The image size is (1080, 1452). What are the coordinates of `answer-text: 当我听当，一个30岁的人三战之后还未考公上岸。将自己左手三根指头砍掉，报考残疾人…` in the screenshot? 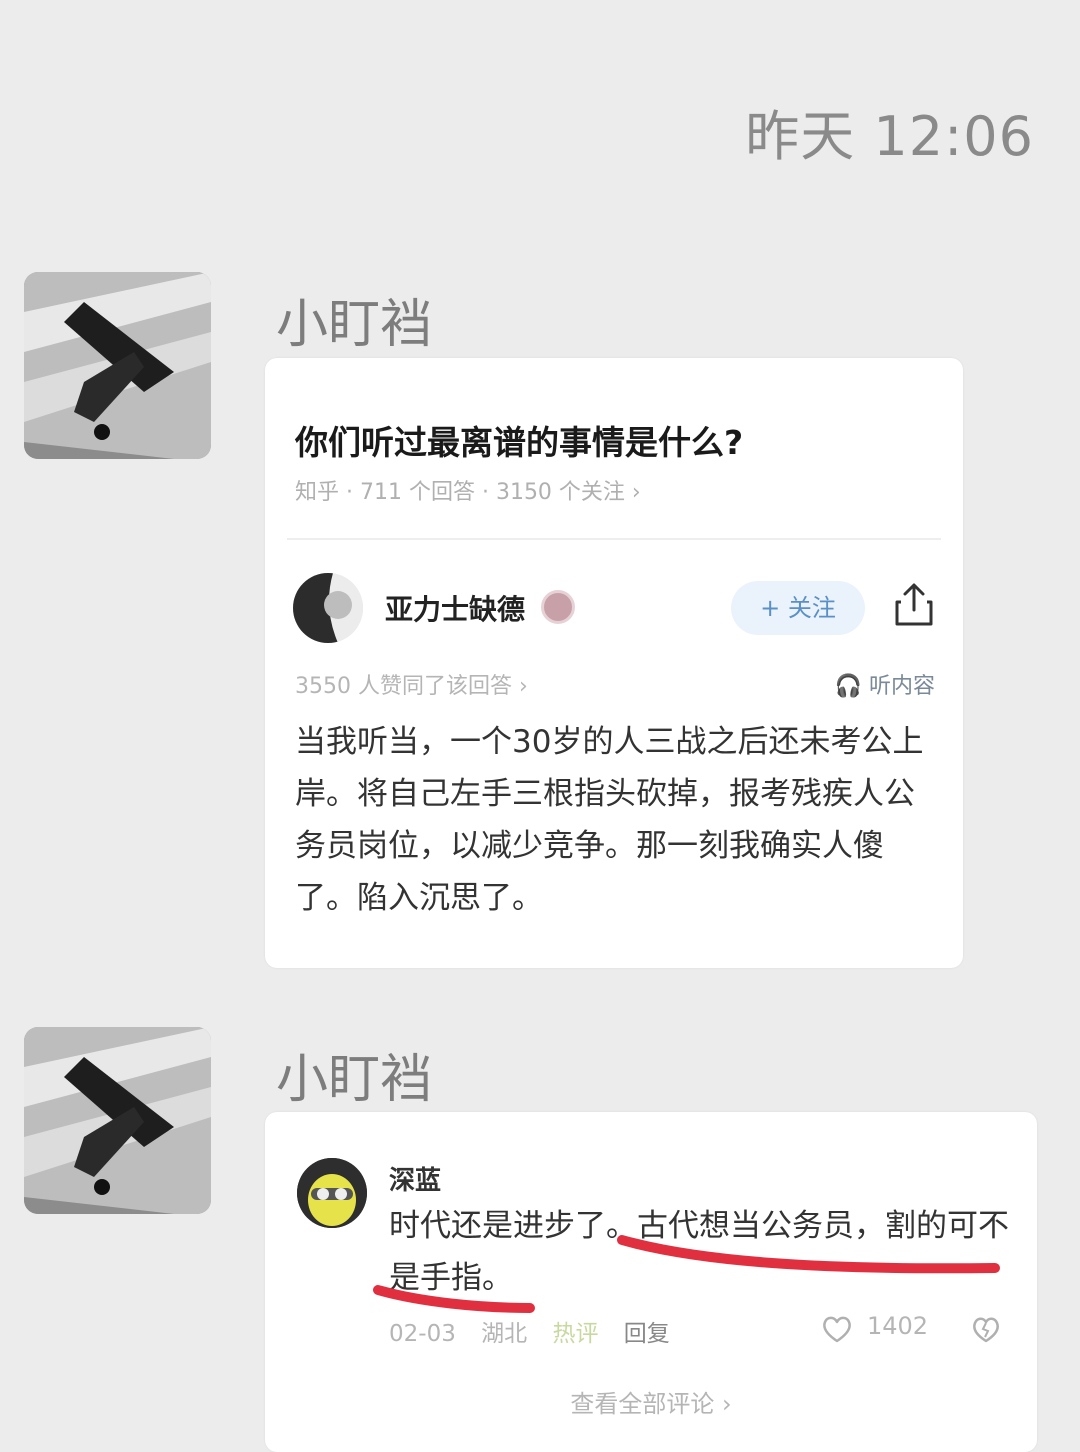 It's located at (609, 820).